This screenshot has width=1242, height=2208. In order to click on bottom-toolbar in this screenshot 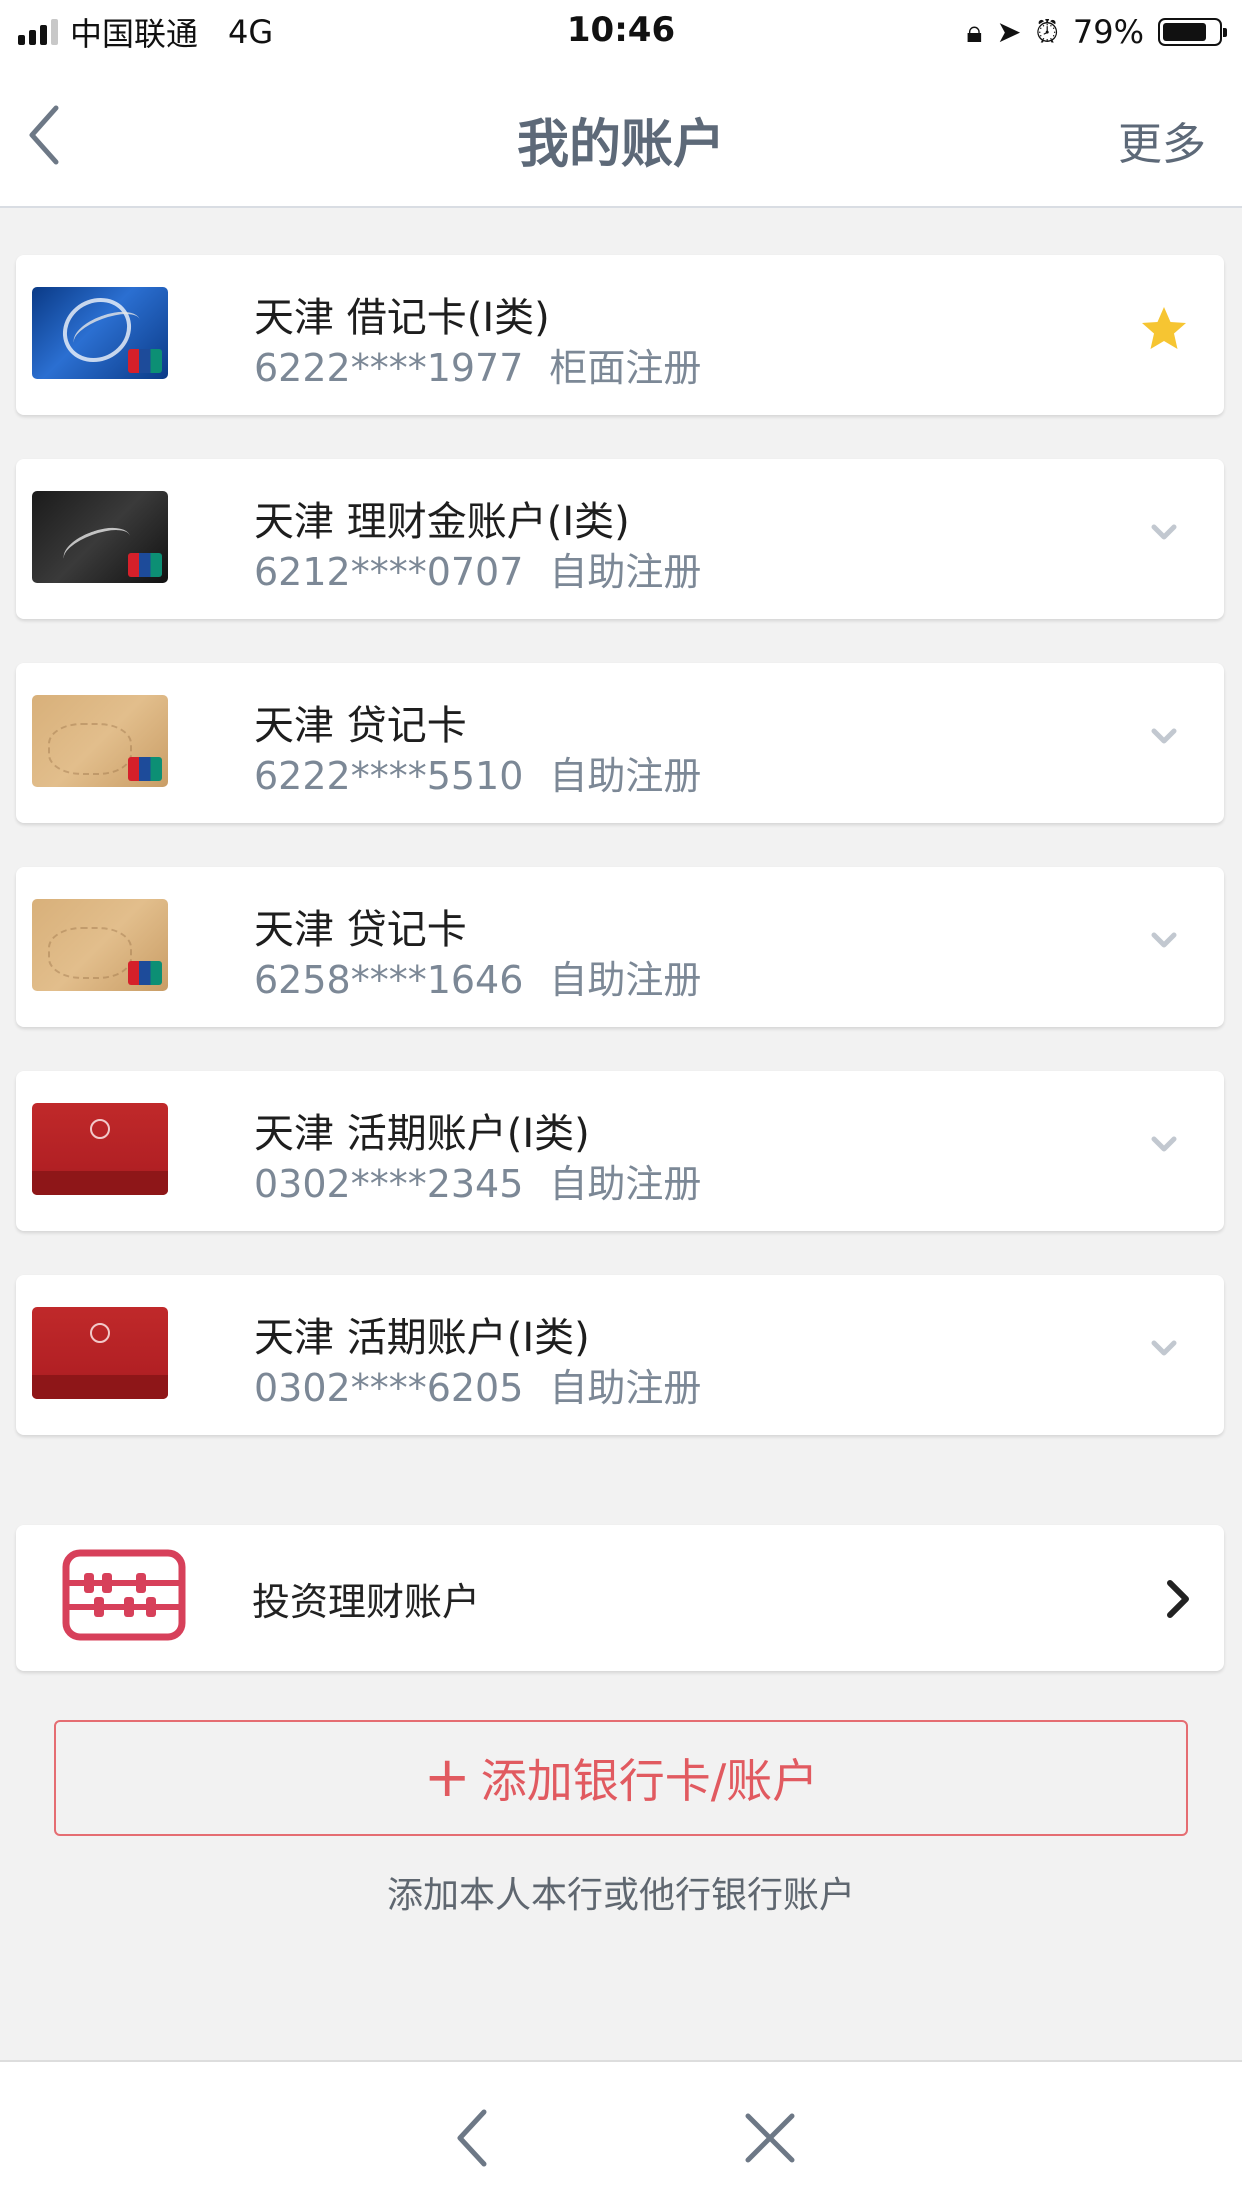, I will do `click(621, 2134)`.